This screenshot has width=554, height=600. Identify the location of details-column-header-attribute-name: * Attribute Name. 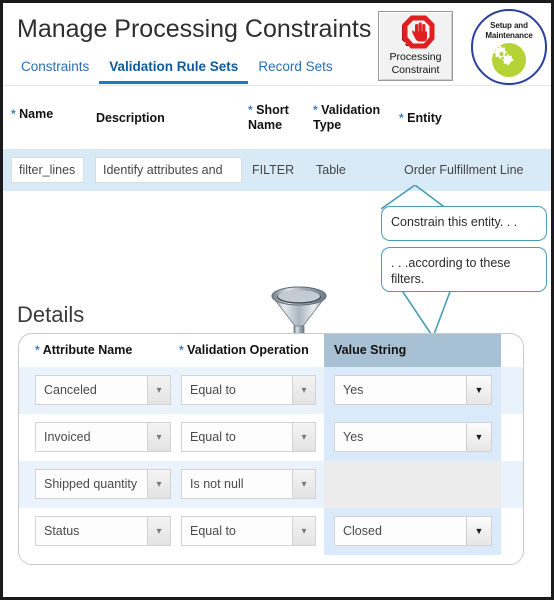
(83, 350).